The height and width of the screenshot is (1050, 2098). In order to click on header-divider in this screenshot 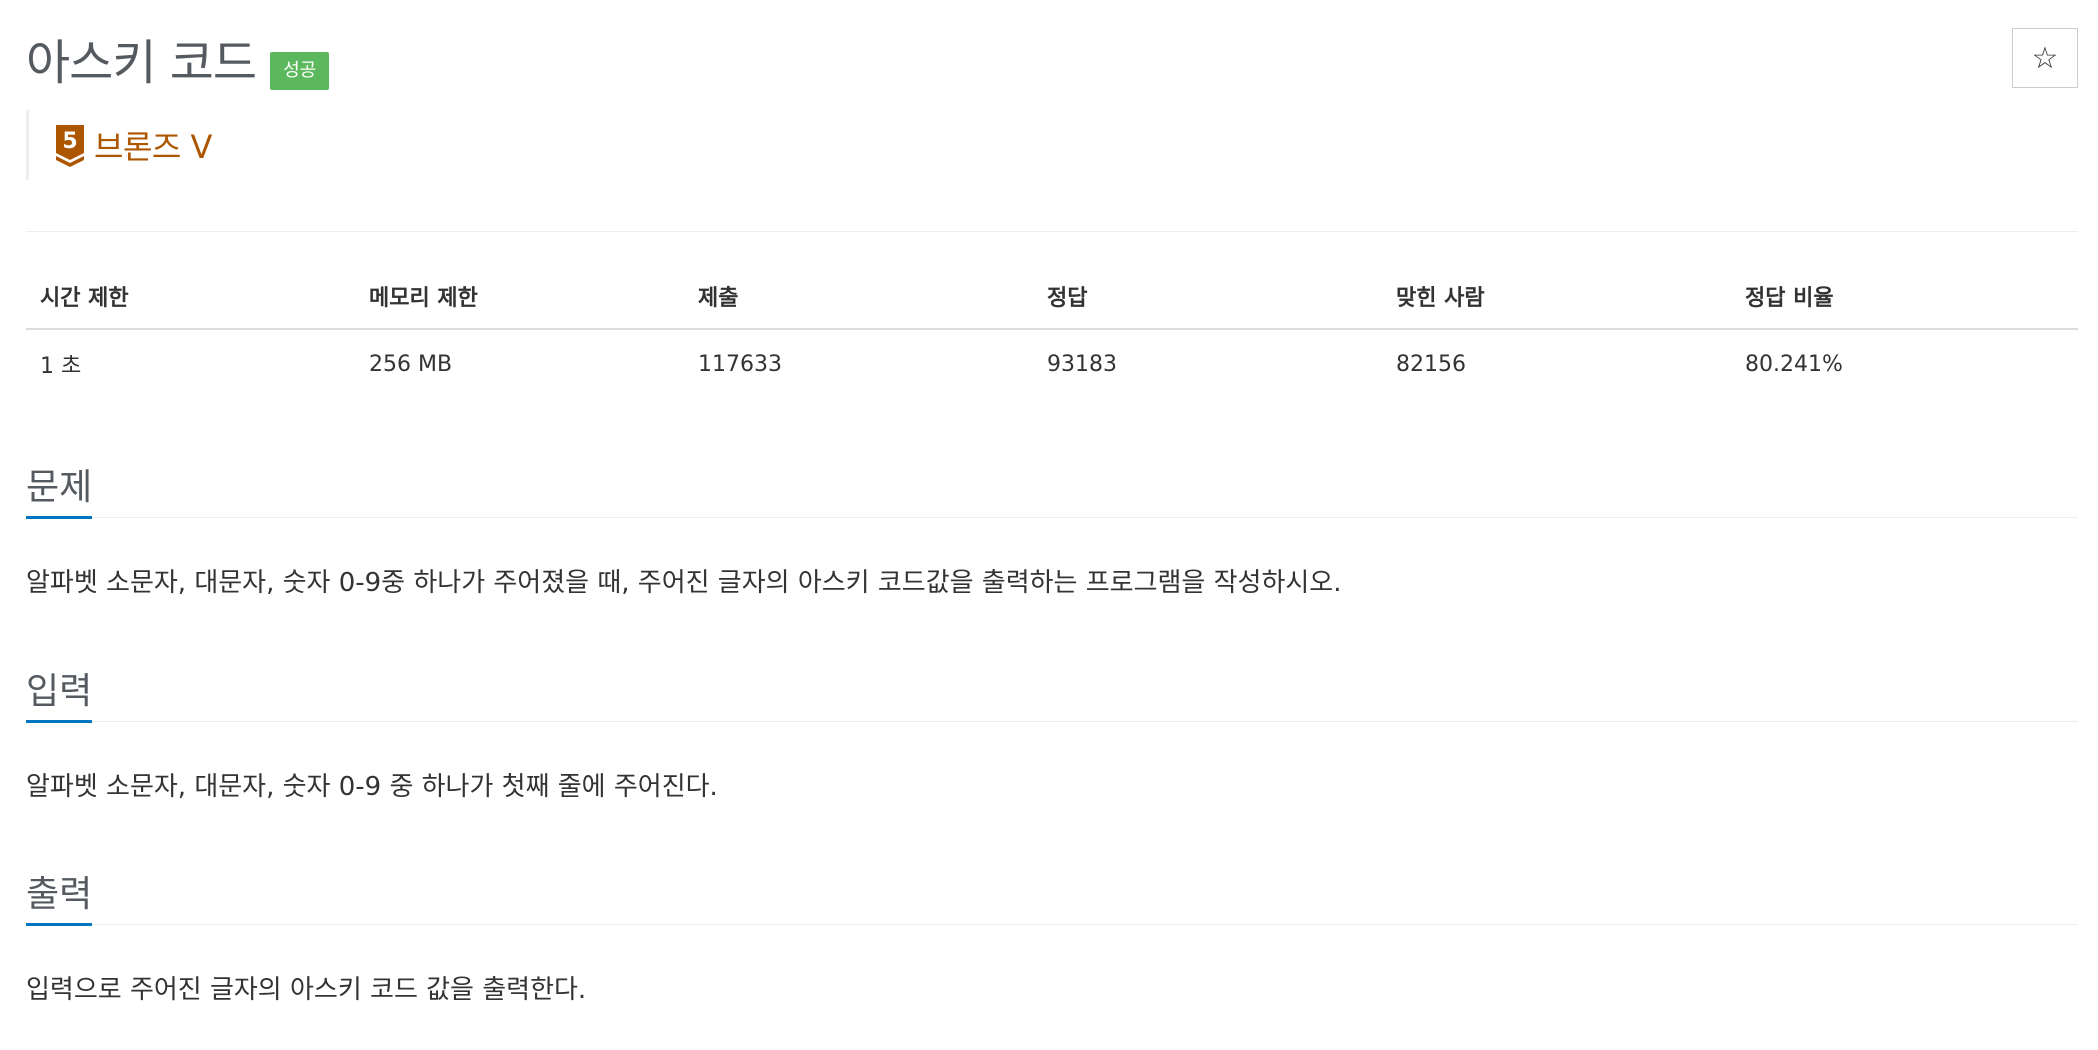, I will do `click(1052, 231)`.